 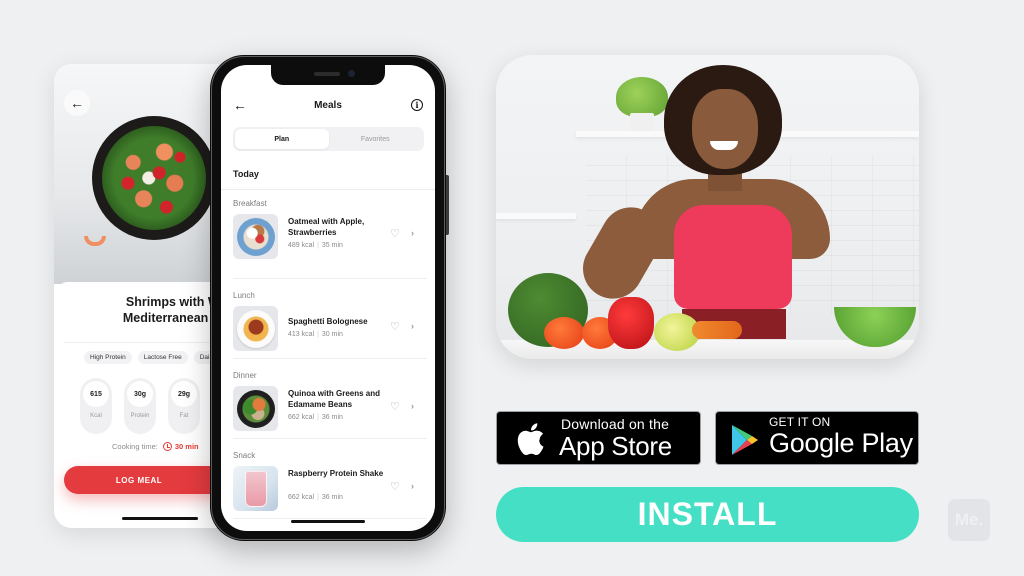 What do you see at coordinates (96, 394) in the screenshot?
I see `nutrition-value: 615` at bounding box center [96, 394].